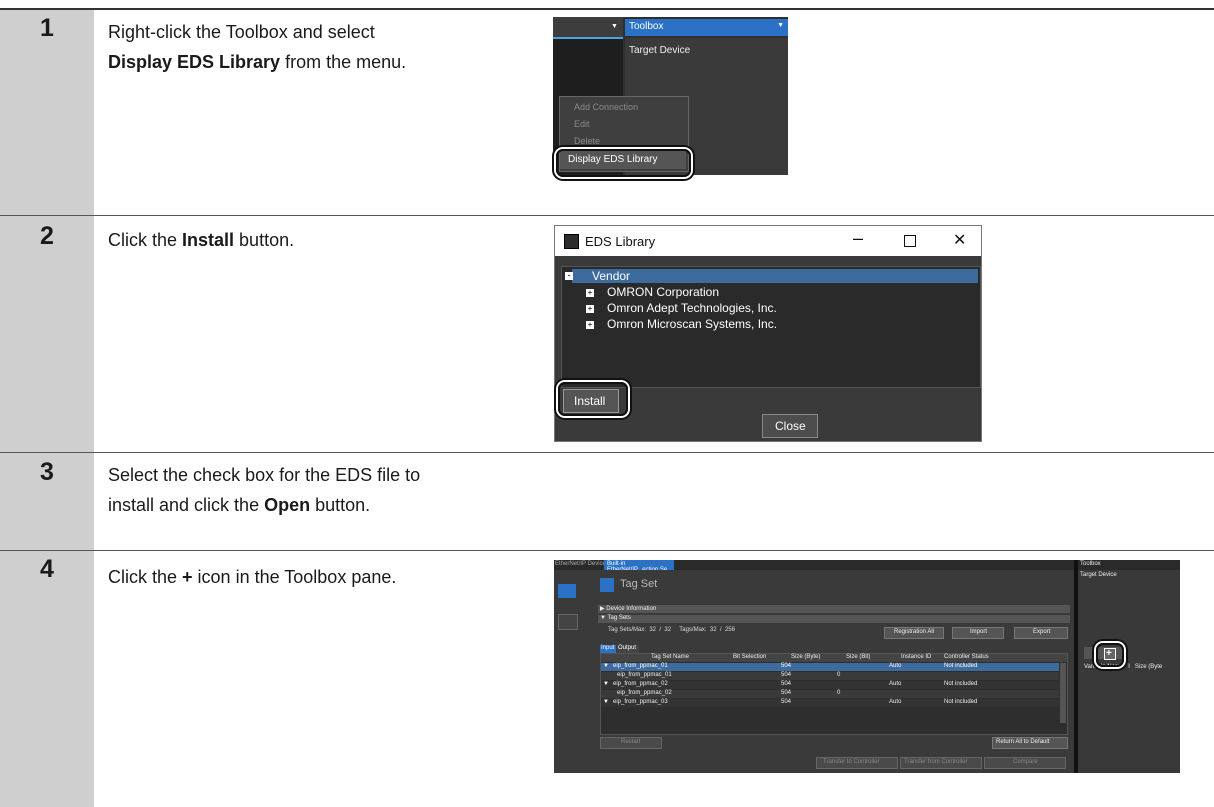 The image size is (1214, 807). Describe the element at coordinates (790, 426) in the screenshot. I see `close-button: Close` at that location.